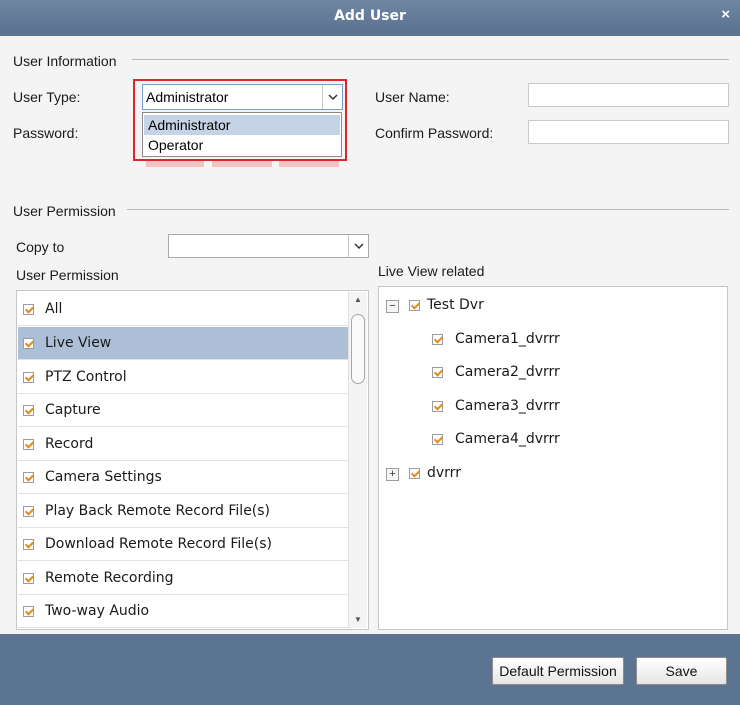  I want to click on list-item: Capture, so click(183, 410).